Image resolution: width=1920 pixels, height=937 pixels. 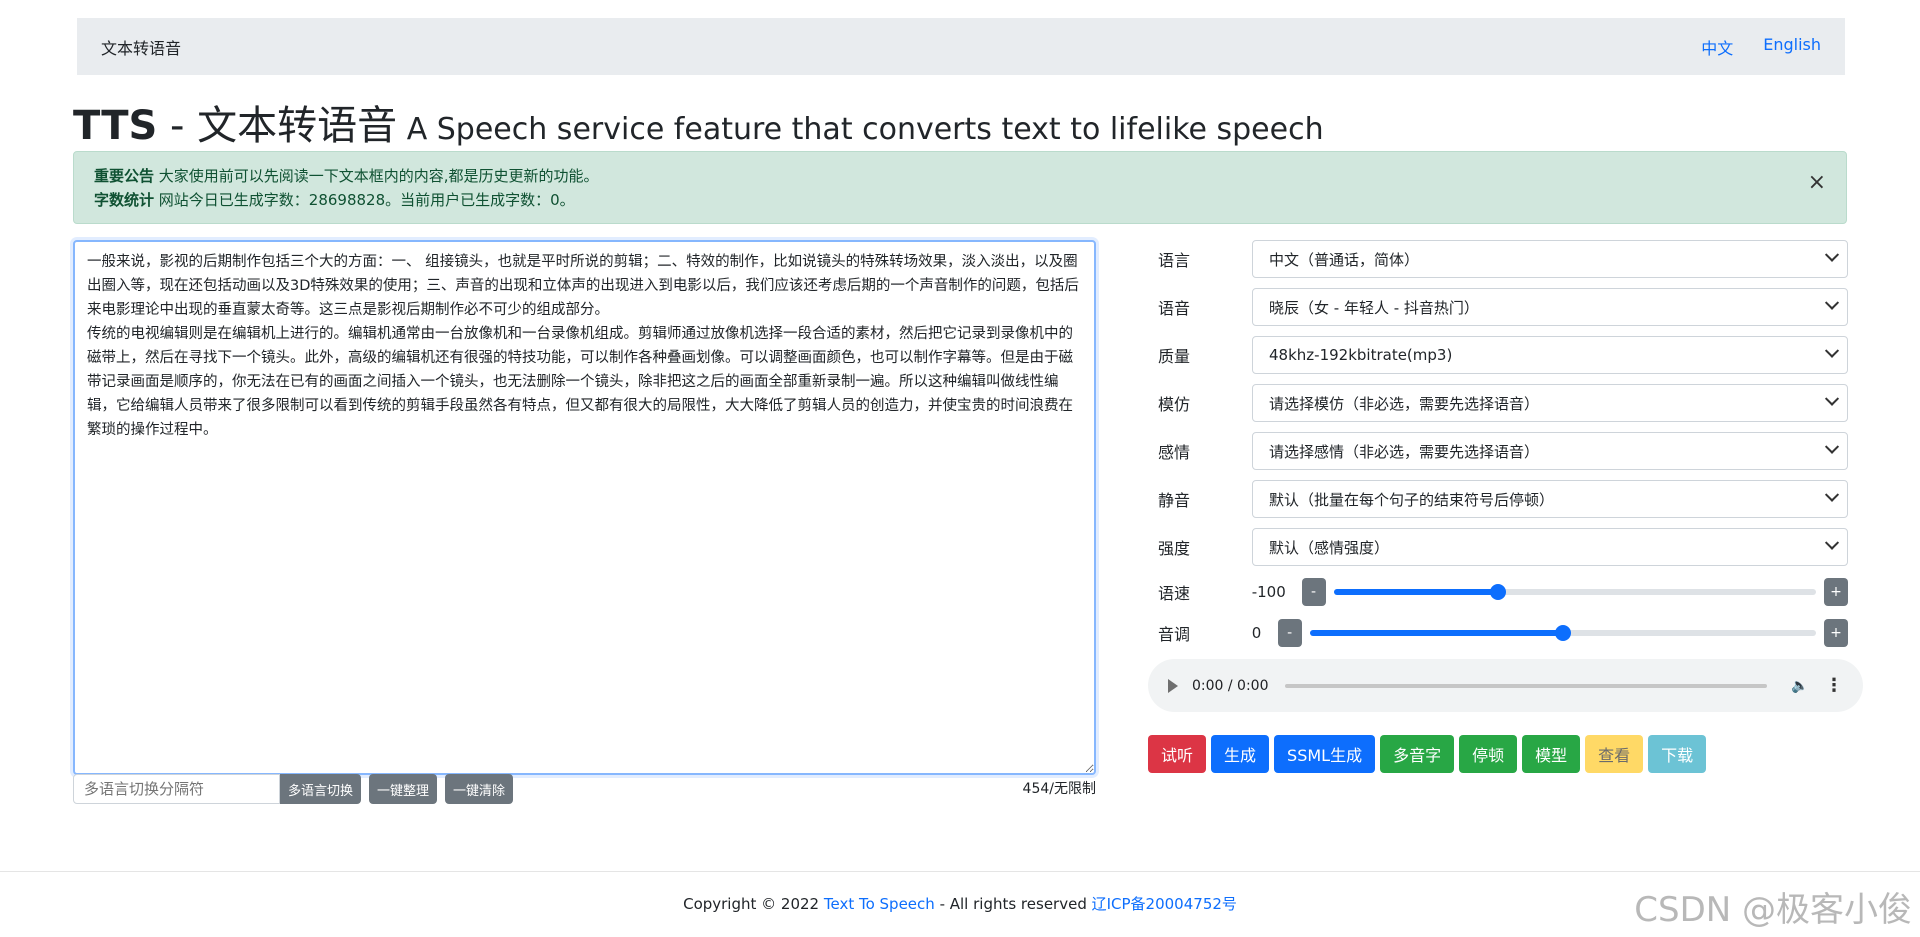 What do you see at coordinates (1174, 593) in the screenshot?
I see `speed-label: 语速` at bounding box center [1174, 593].